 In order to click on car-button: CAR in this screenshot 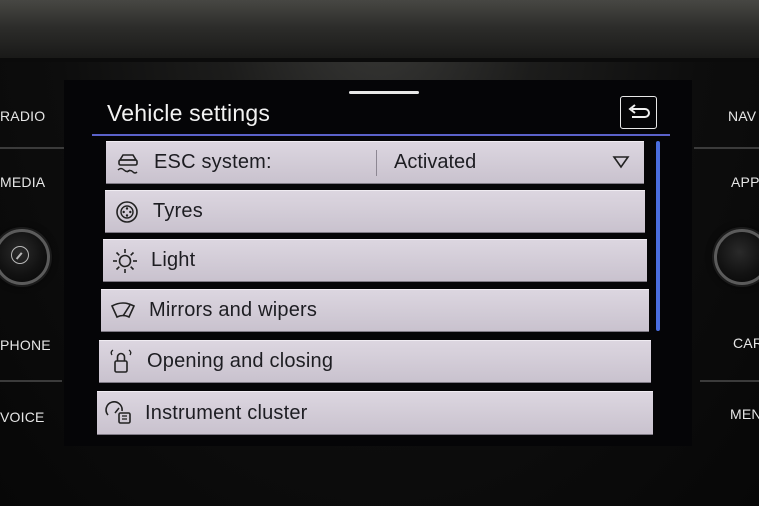, I will do `click(746, 343)`.